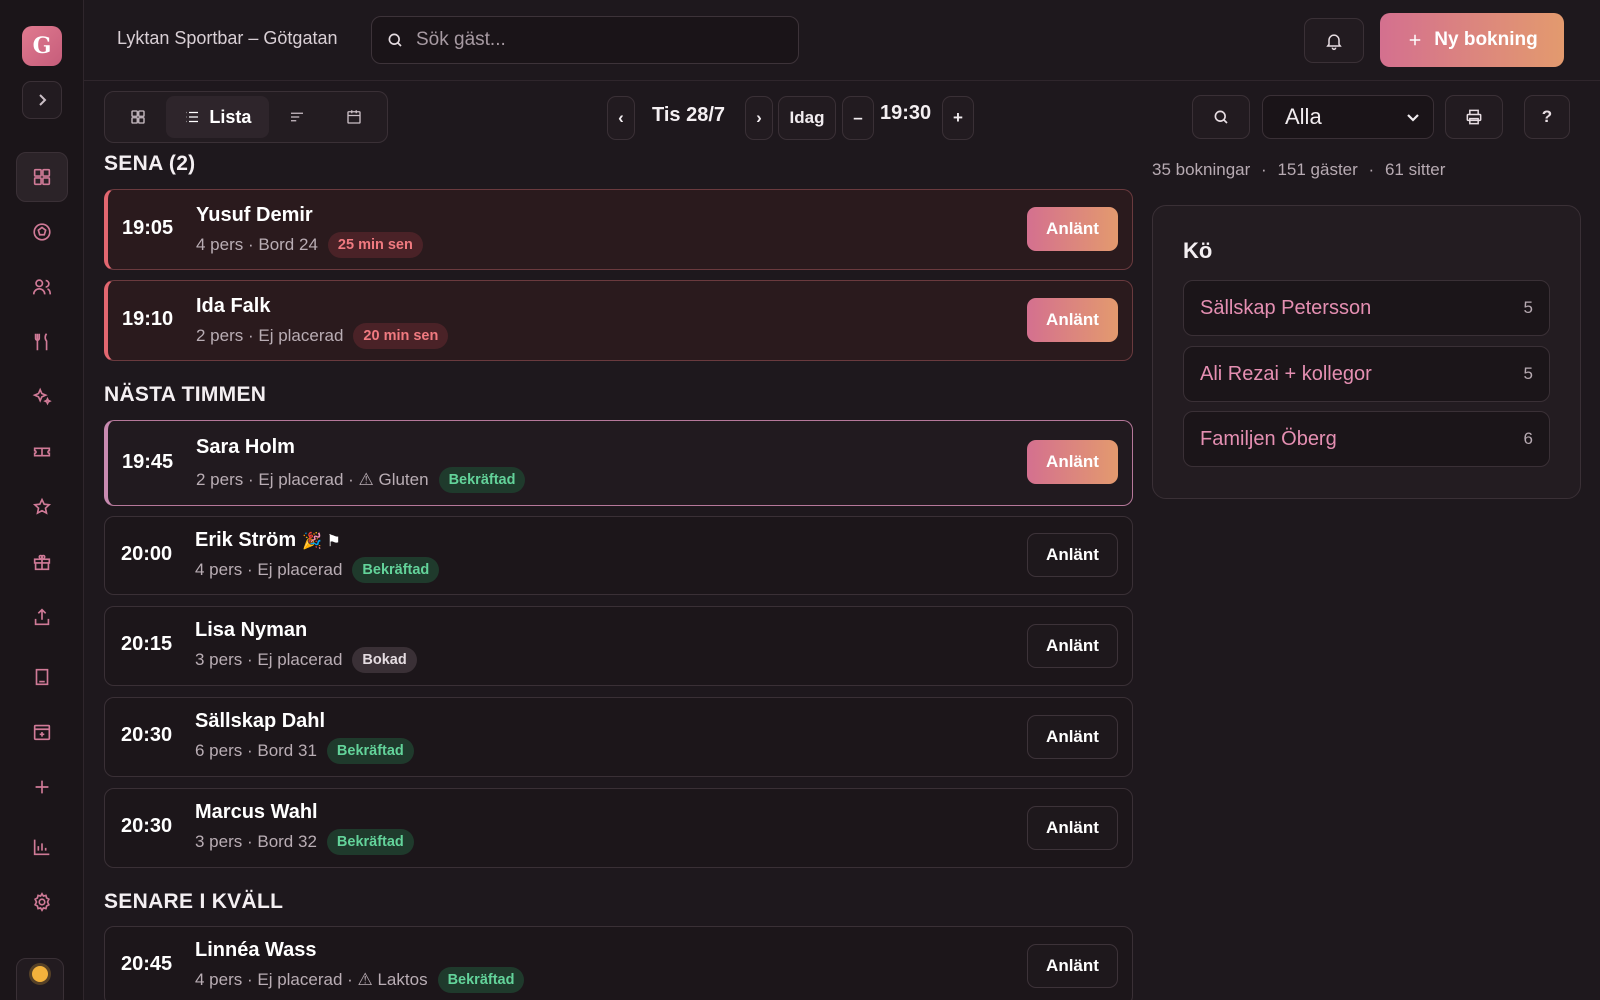  What do you see at coordinates (1286, 373) in the screenshot?
I see `queue-item-name: Ali Rezai + kollegor` at bounding box center [1286, 373].